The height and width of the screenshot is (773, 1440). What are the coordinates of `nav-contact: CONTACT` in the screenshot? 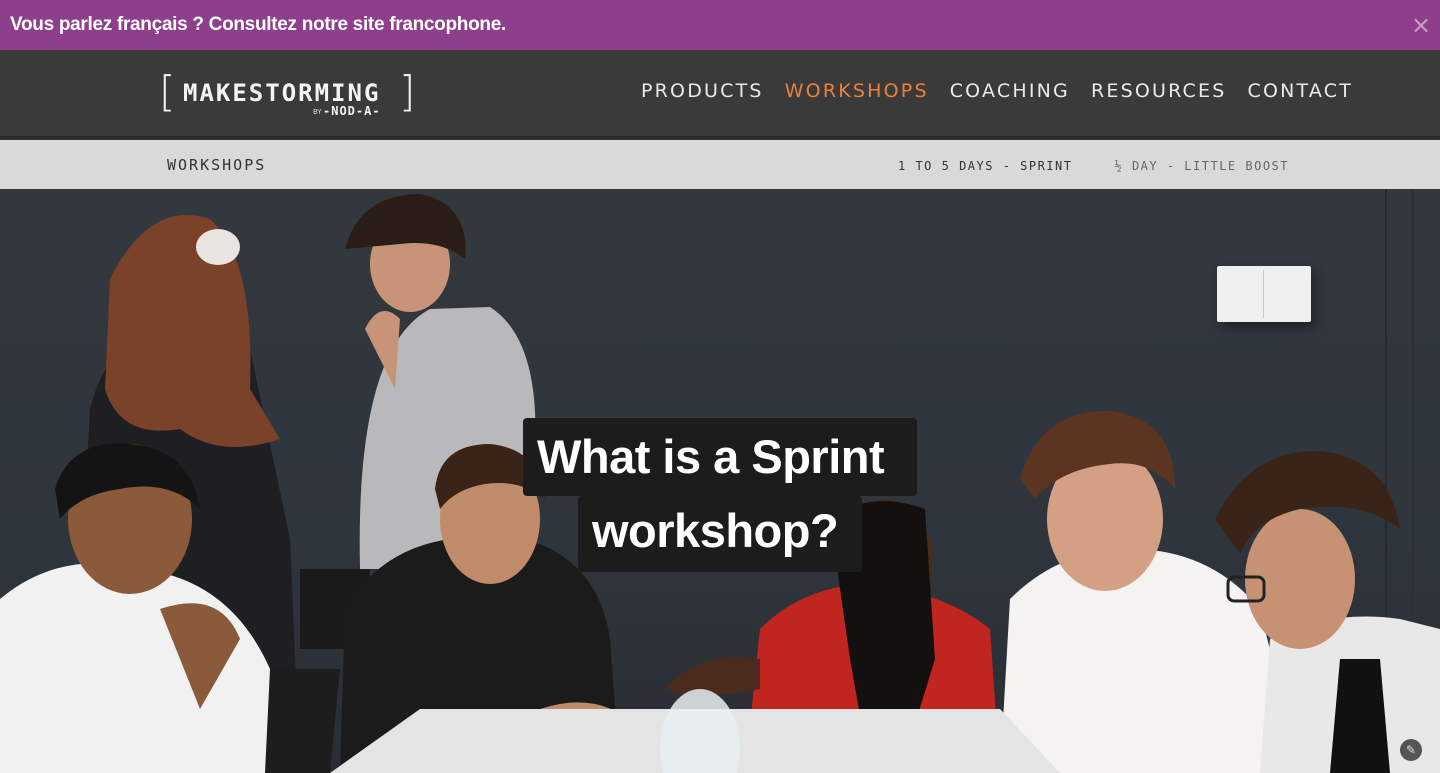 It's located at (1301, 91).